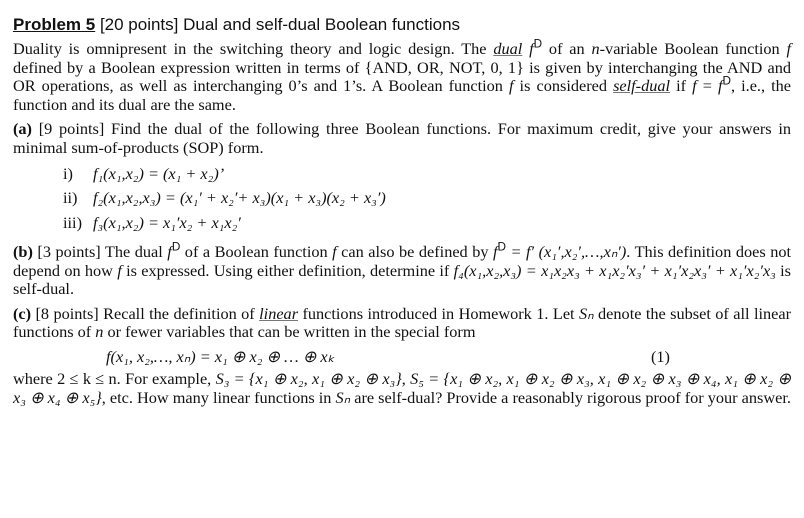  I want to click on function-item: iii) f₃(x₁,x₂) = x₁′x₂ + x₁x₂′, so click(427, 225).